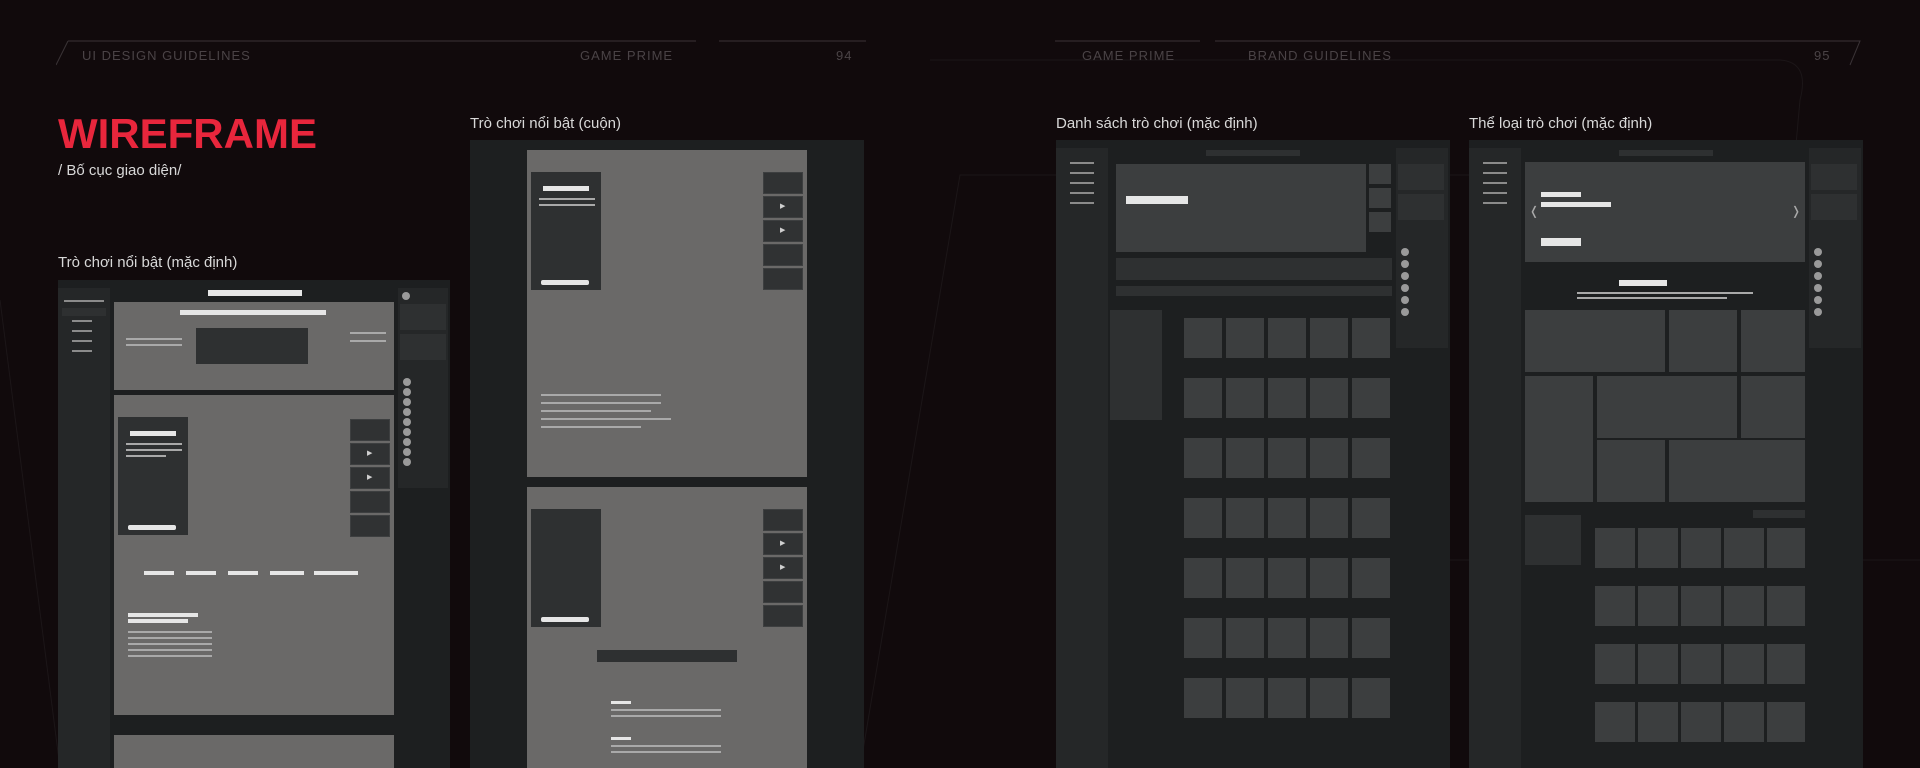 The width and height of the screenshot is (1920, 768). What do you see at coordinates (254, 751) in the screenshot?
I see `featured-panel-next` at bounding box center [254, 751].